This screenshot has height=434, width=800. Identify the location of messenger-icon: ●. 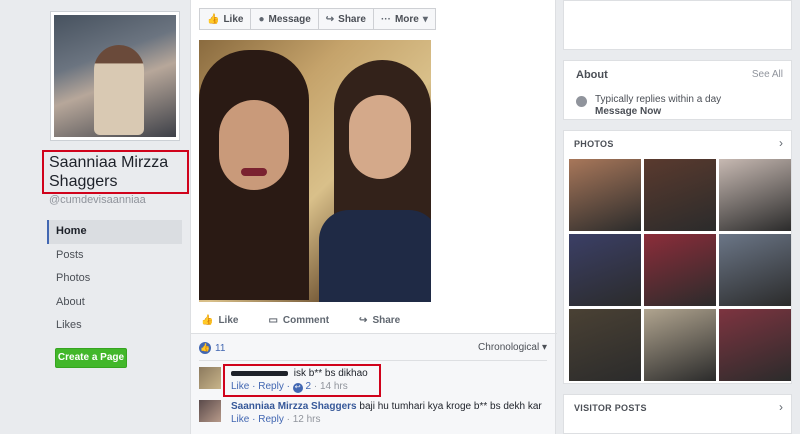
(261, 19).